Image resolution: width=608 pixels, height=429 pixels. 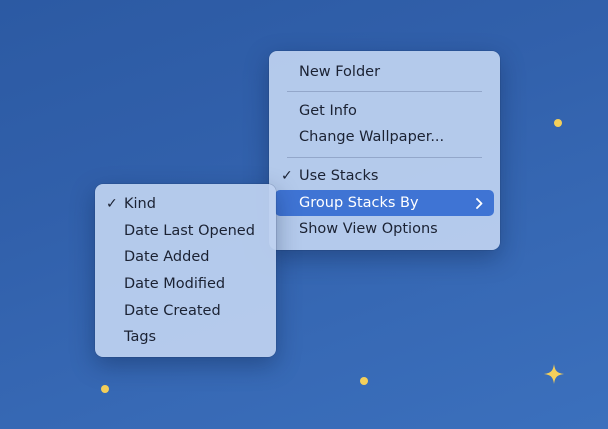 What do you see at coordinates (185, 204) in the screenshot?
I see `submenu-item-kind: ✓ Kind` at bounding box center [185, 204].